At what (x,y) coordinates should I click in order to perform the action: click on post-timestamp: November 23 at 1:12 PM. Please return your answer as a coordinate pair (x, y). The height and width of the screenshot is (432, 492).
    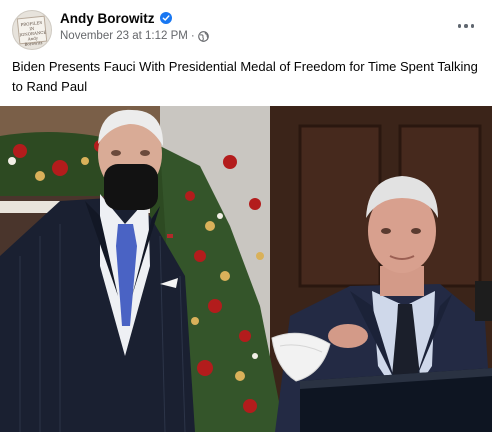
    Looking at the image, I should click on (124, 36).